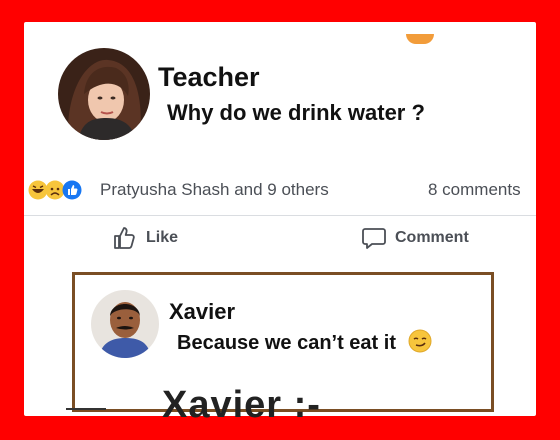  I want to click on xavier-avatar, so click(125, 324).